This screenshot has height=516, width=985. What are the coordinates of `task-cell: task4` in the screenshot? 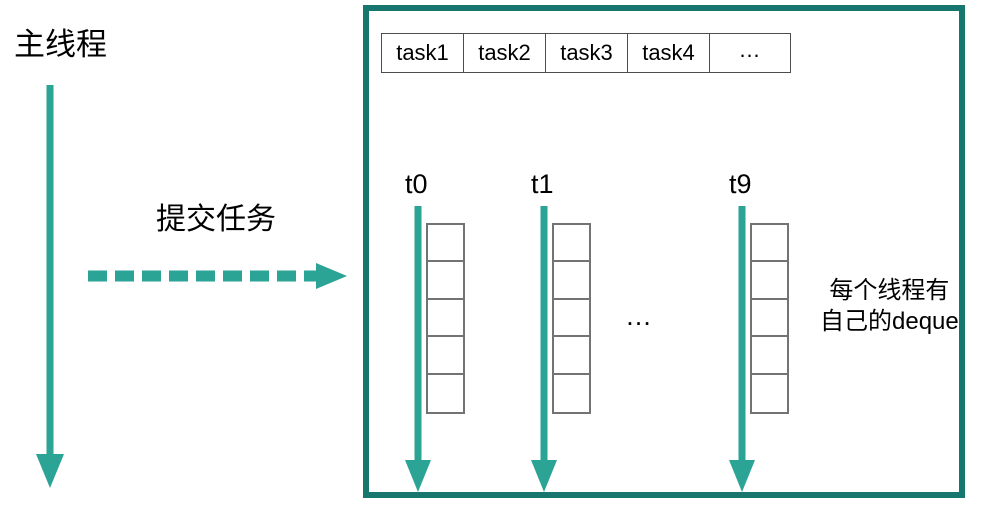 It's located at (669, 53).